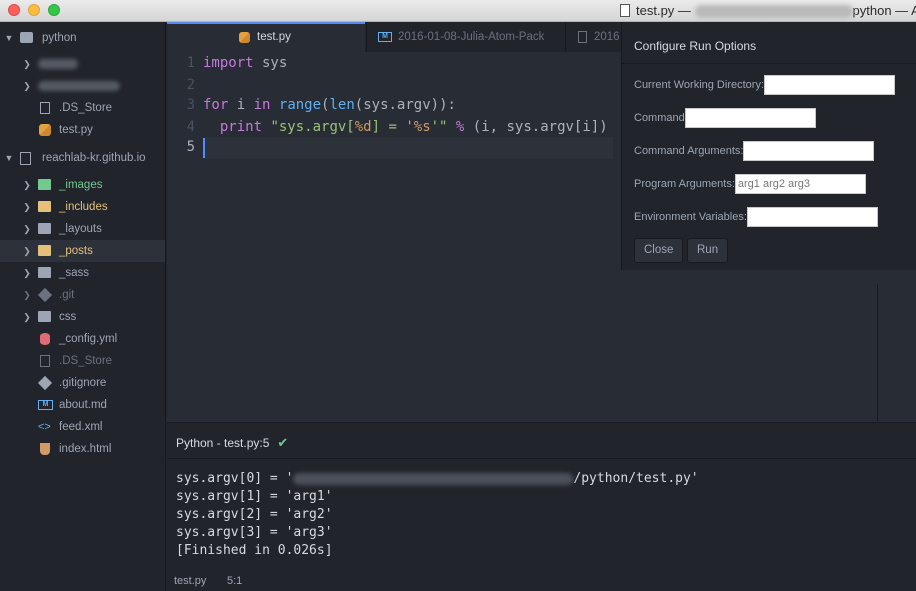 The image size is (916, 591). What do you see at coordinates (190, 581) in the screenshot?
I see `status-file: test.py` at bounding box center [190, 581].